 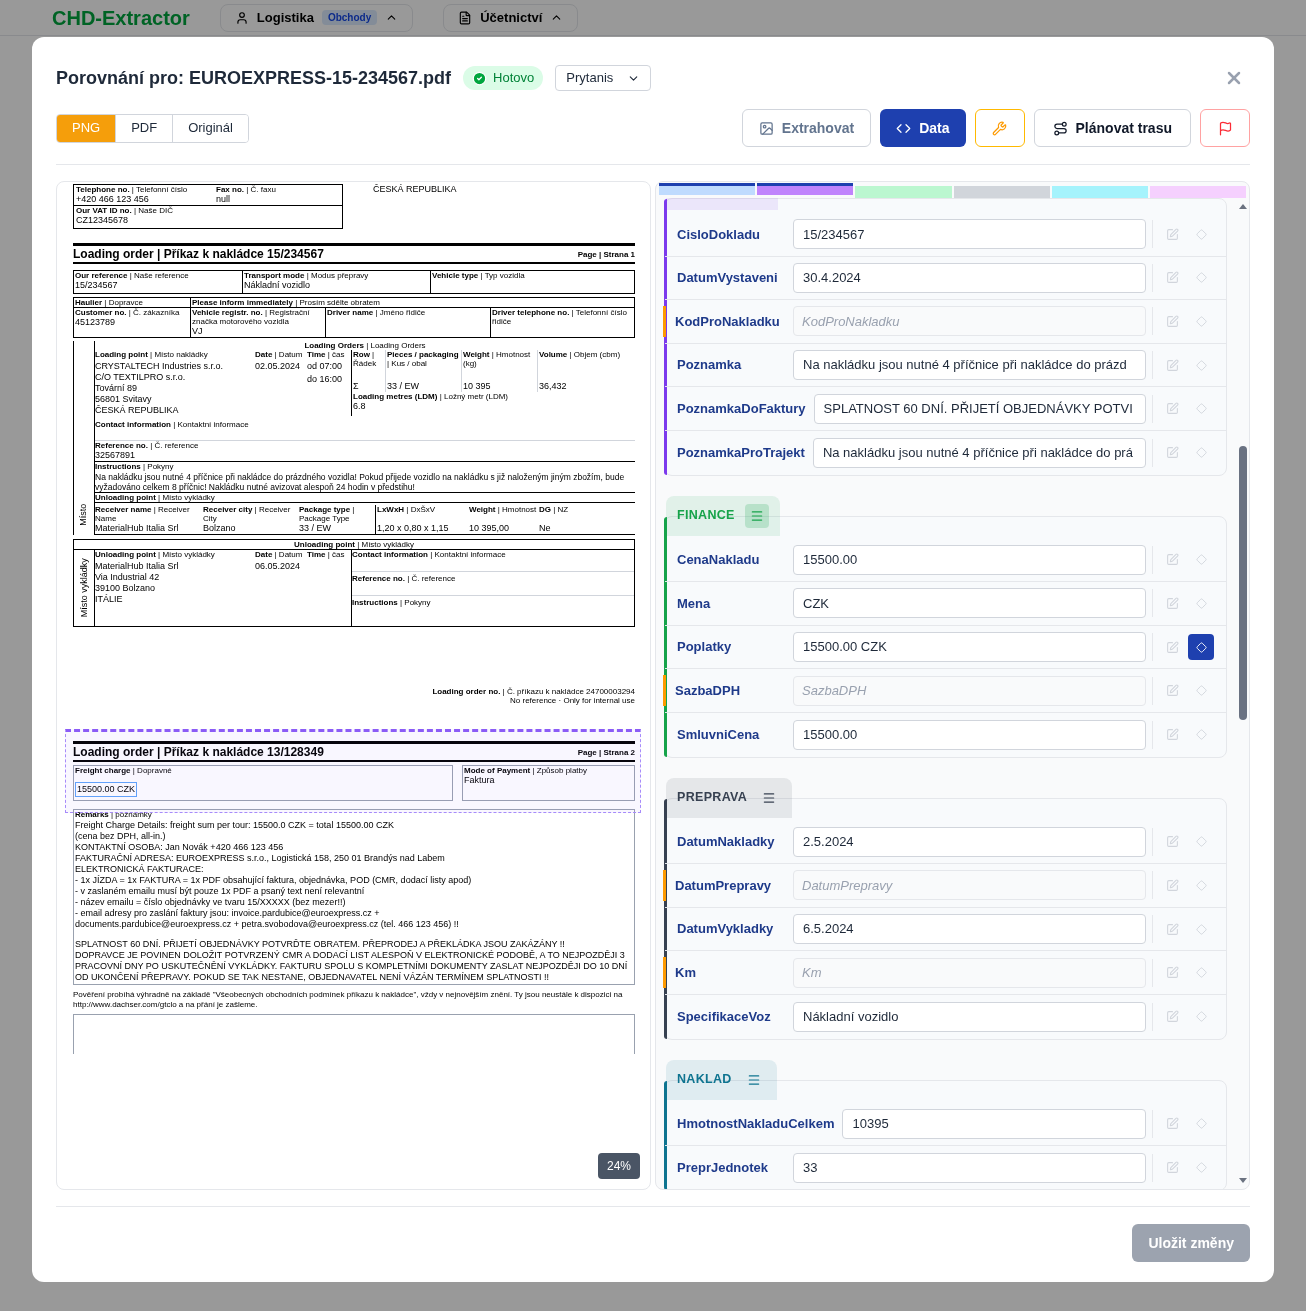 What do you see at coordinates (618, 1166) in the screenshot?
I see `zoom-level: 24%` at bounding box center [618, 1166].